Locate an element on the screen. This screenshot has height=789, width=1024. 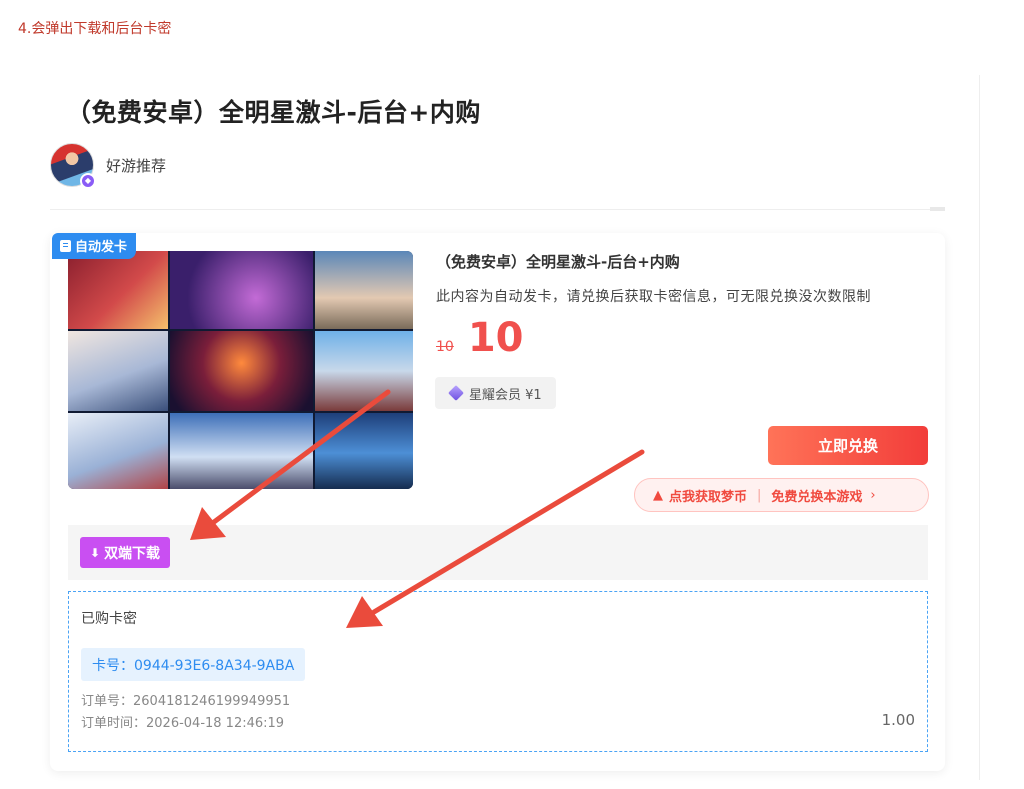
download-icon: ⬇ is located at coordinates (95, 552).